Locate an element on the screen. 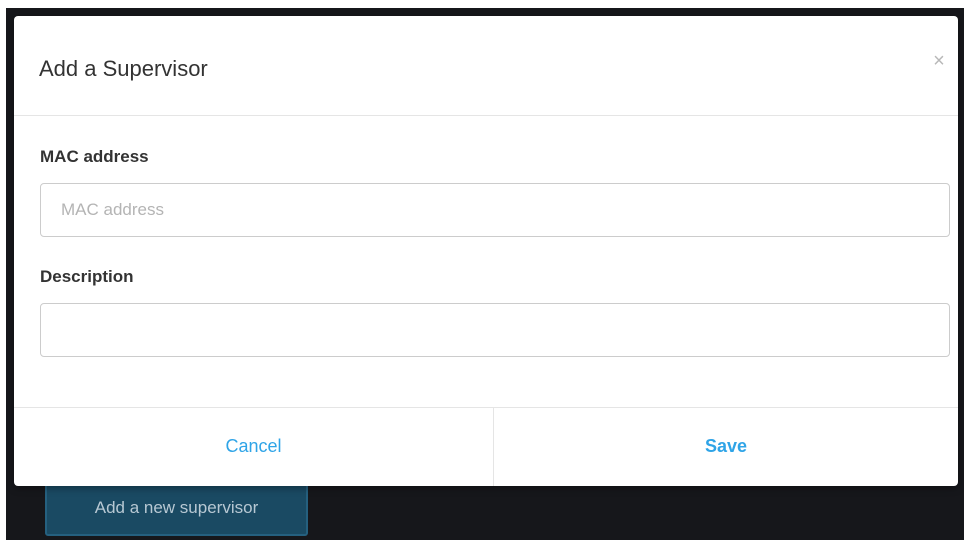 This screenshot has height=548, width=964. mac-address-input is located at coordinates (495, 210).